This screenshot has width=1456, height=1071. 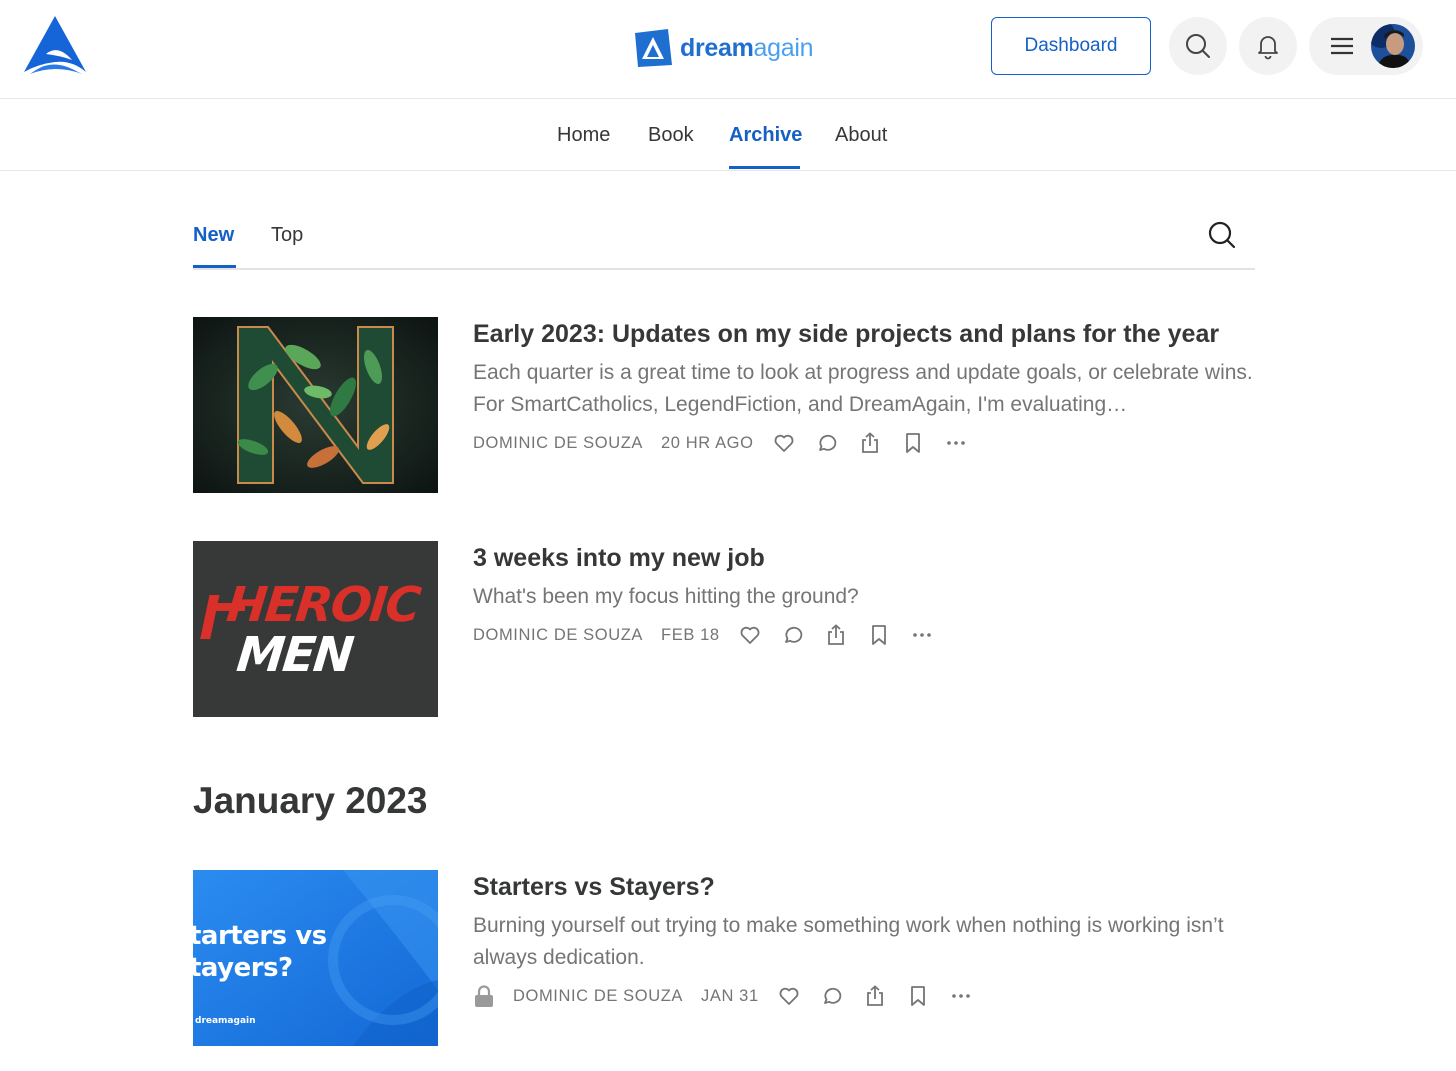 I want to click on post-date: FEB 18, so click(x=690, y=634).